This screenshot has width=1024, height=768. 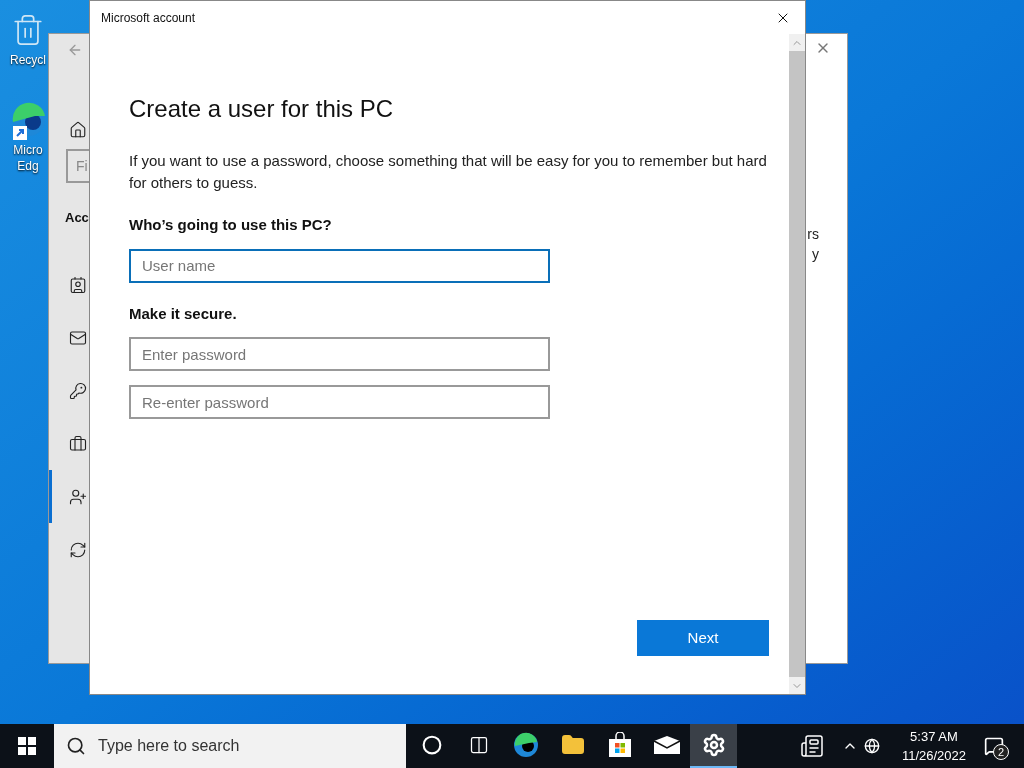 I want to click on text-fragment: rs, so click(x=813, y=234).